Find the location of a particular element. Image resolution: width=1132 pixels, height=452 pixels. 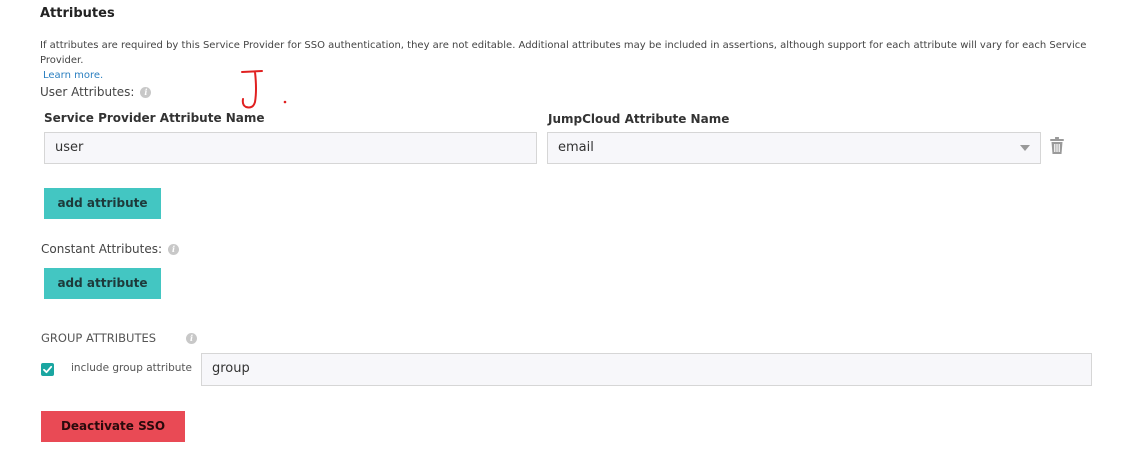

section-title: Attributes is located at coordinates (77, 13).